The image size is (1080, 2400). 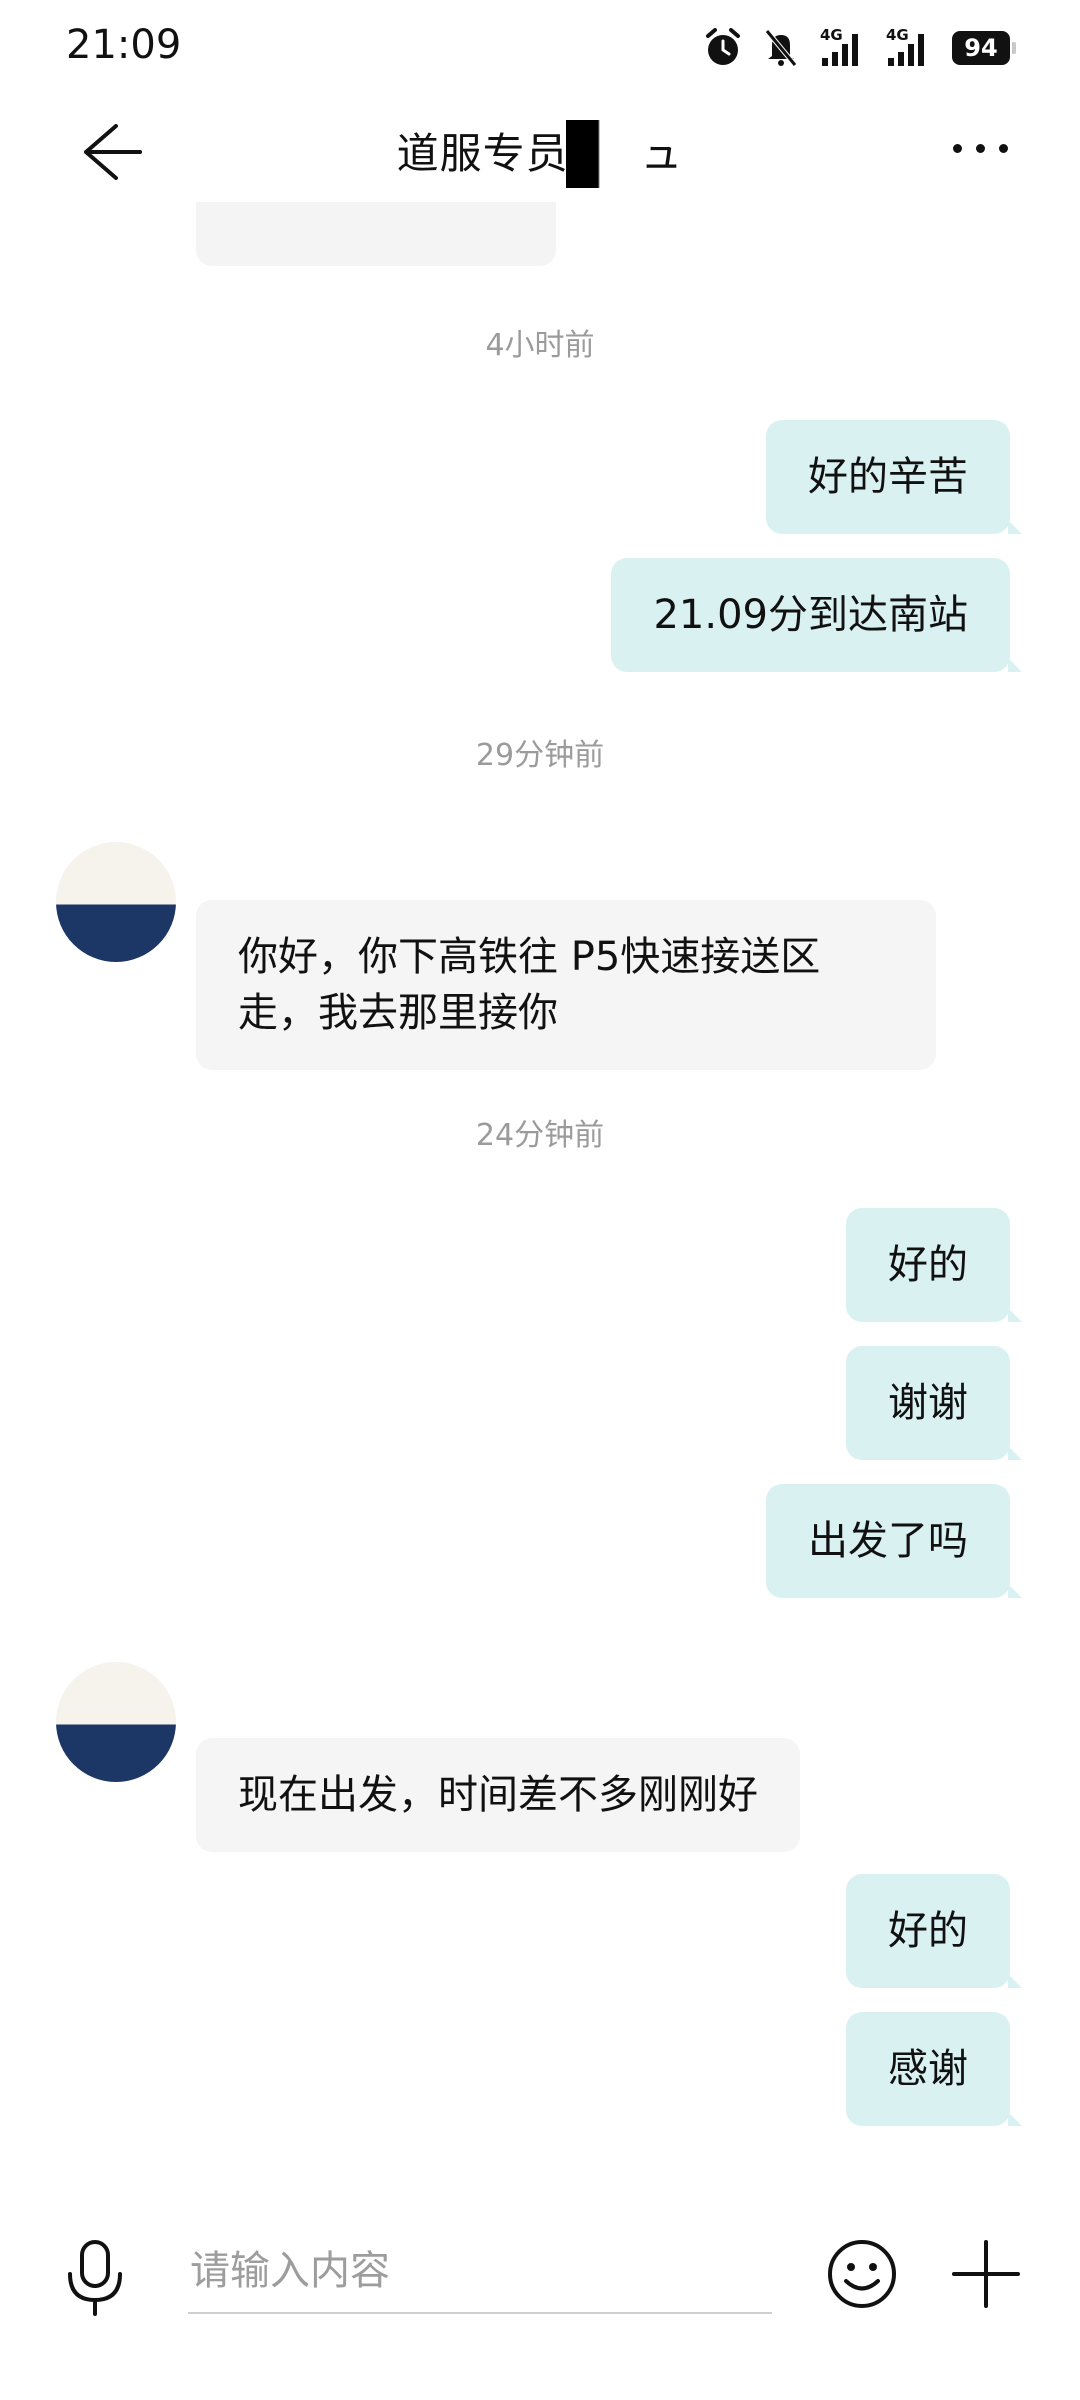 What do you see at coordinates (540, 153) in the screenshot?
I see `chat-title: 道服专员 钅 ュ` at bounding box center [540, 153].